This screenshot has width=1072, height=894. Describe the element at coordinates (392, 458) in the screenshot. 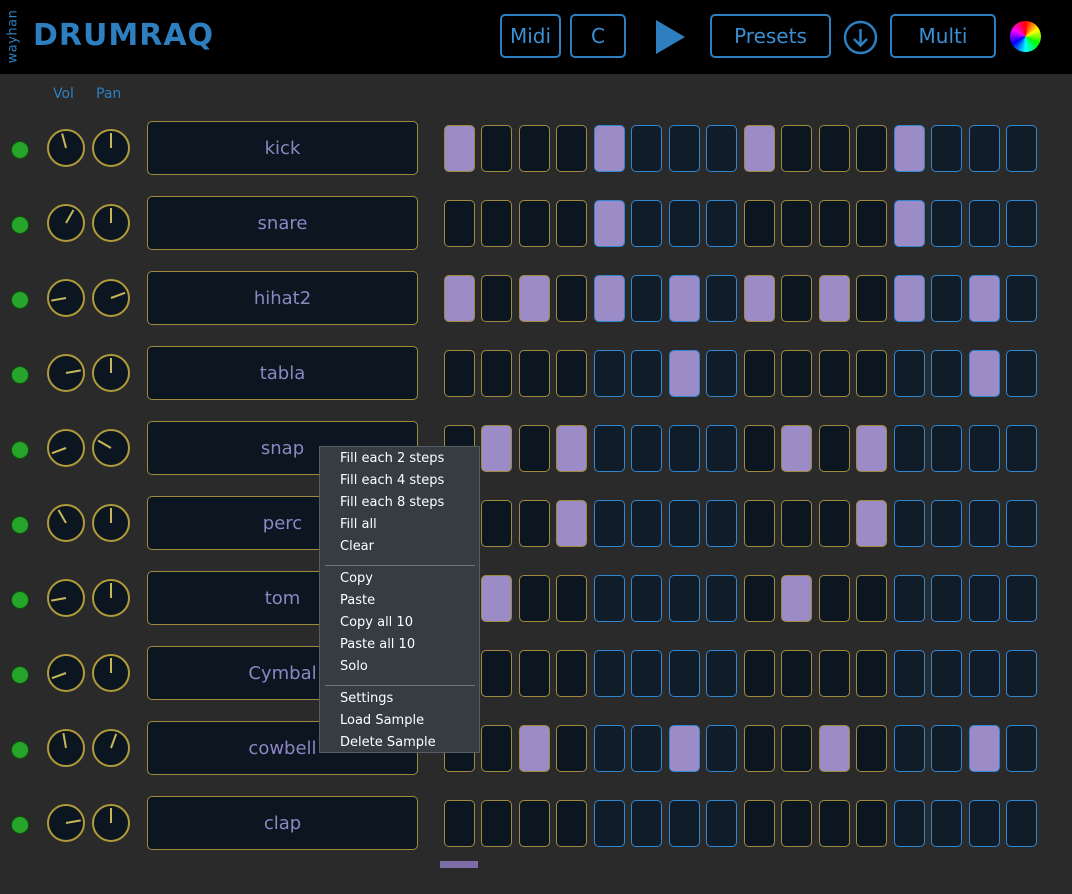

I see `menu-item-fill-each-2-steps: Fill each 2 steps` at that location.